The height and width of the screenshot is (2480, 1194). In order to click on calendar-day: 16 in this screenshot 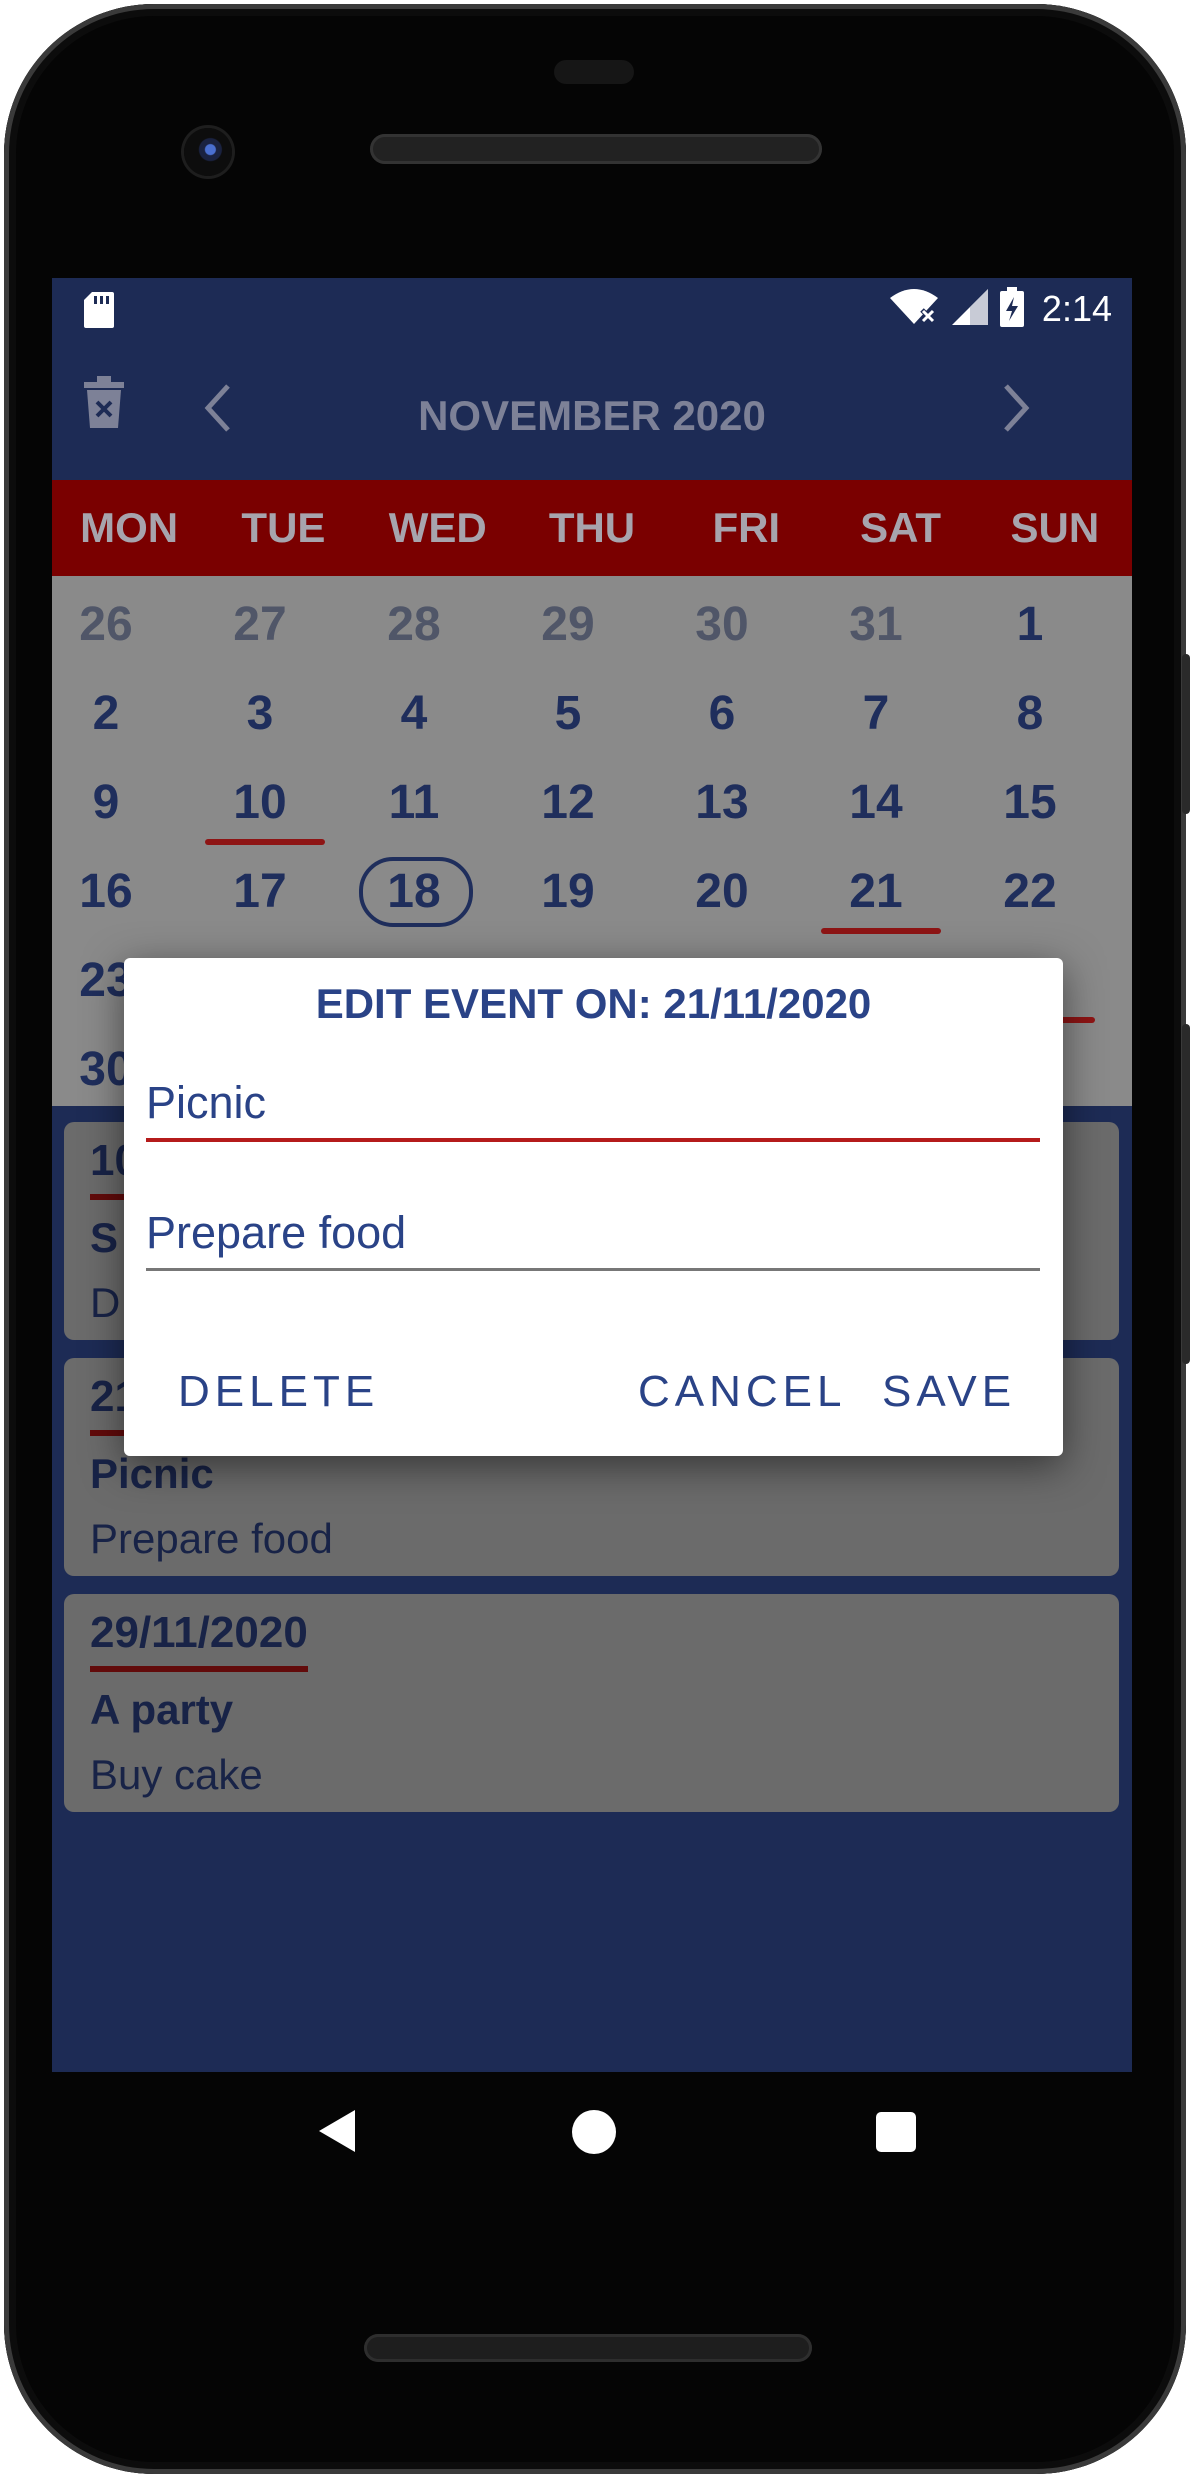, I will do `click(117, 891)`.